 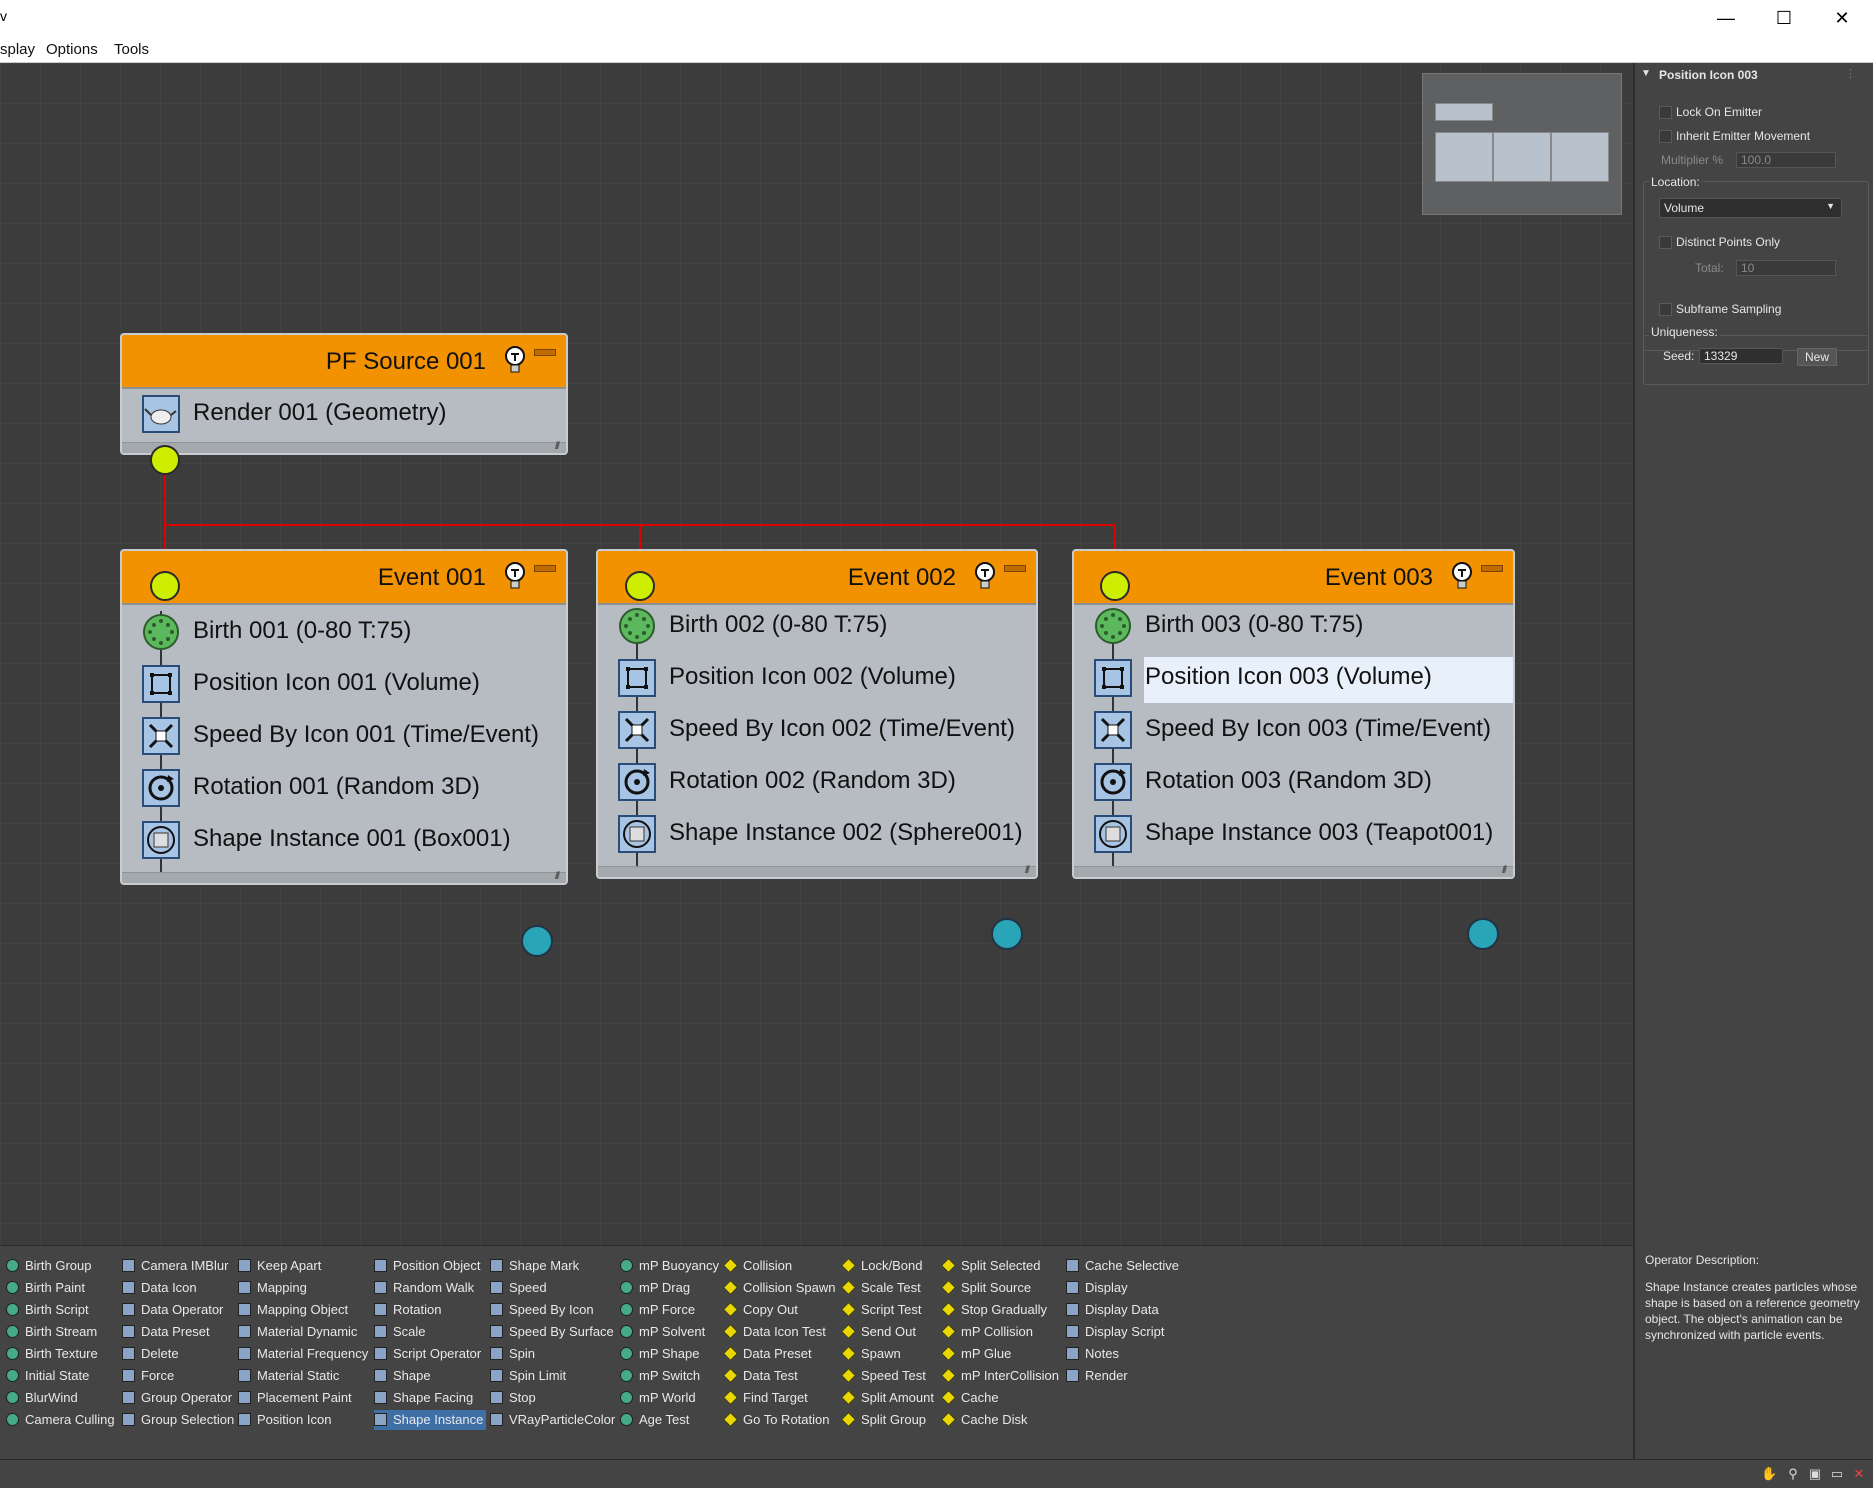 I want to click on subframe-checkbox, so click(x=1665, y=309).